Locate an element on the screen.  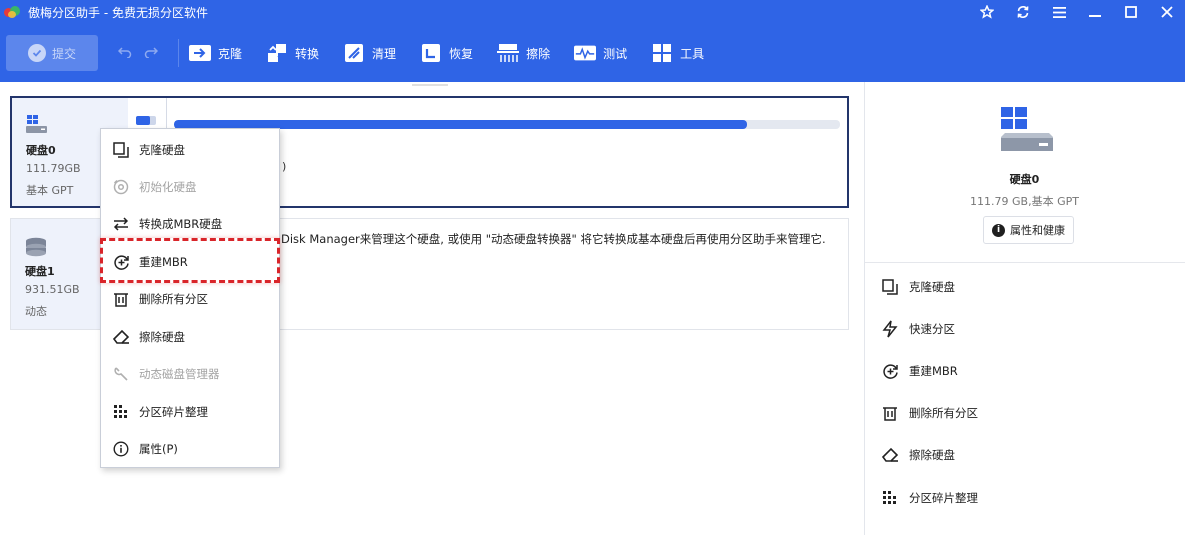
clean-icon is located at coordinates (354, 53).